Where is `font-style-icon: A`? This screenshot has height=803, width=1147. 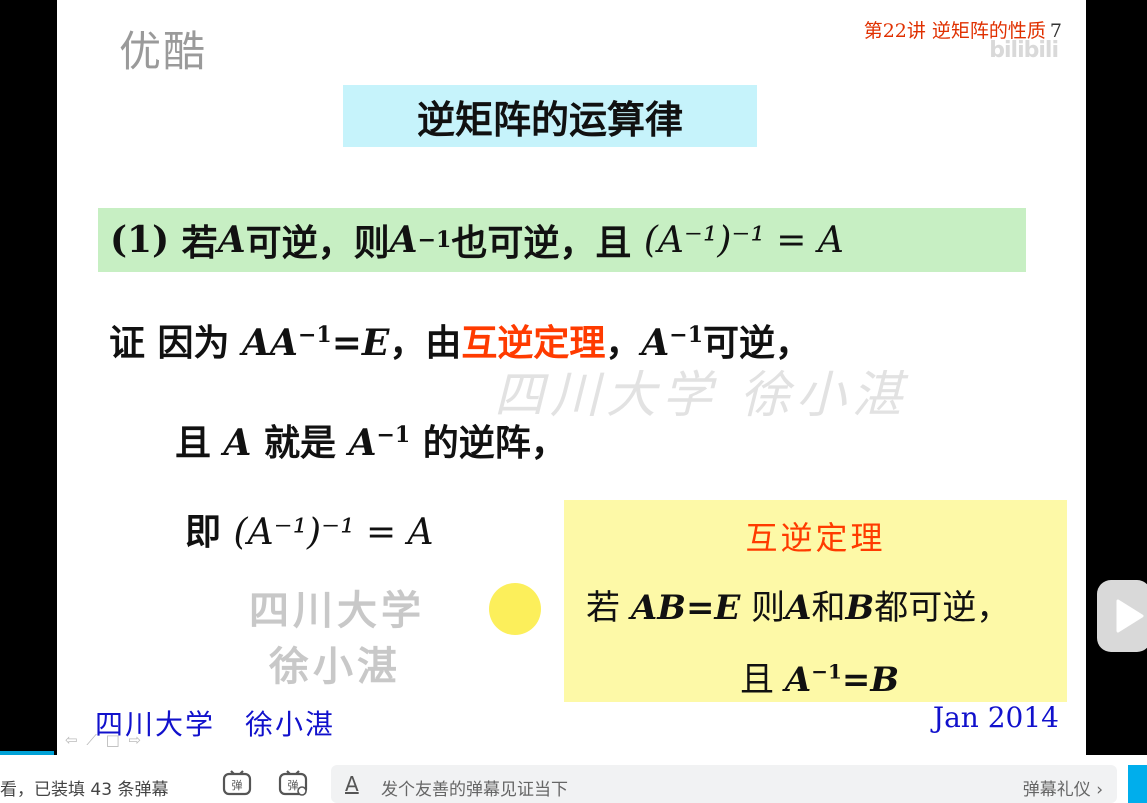
font-style-icon: A is located at coordinates (352, 784).